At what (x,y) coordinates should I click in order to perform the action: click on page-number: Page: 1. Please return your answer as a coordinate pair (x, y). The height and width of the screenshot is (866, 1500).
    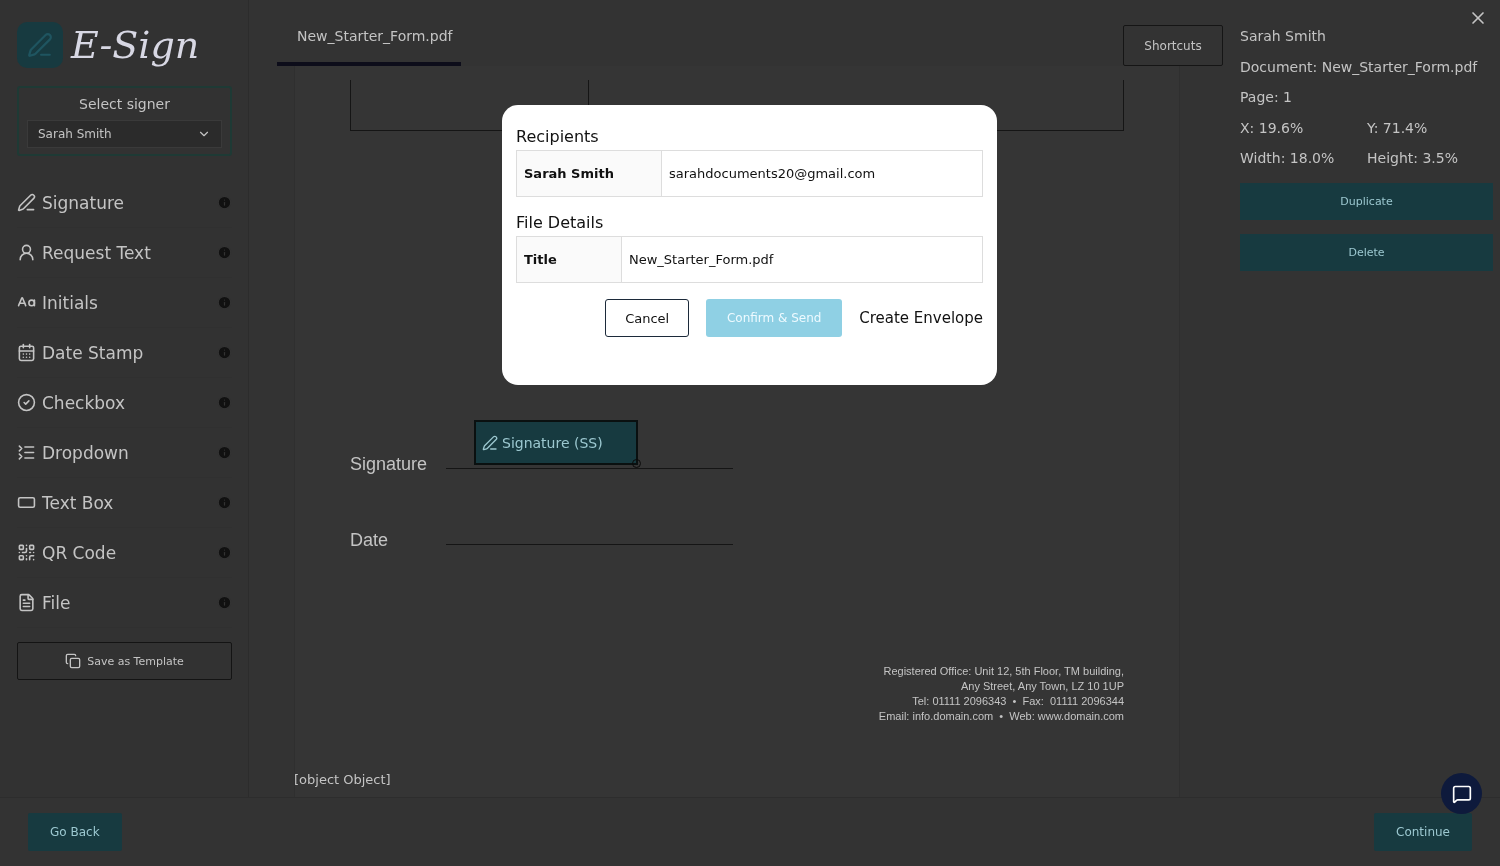
    Looking at the image, I should click on (1266, 98).